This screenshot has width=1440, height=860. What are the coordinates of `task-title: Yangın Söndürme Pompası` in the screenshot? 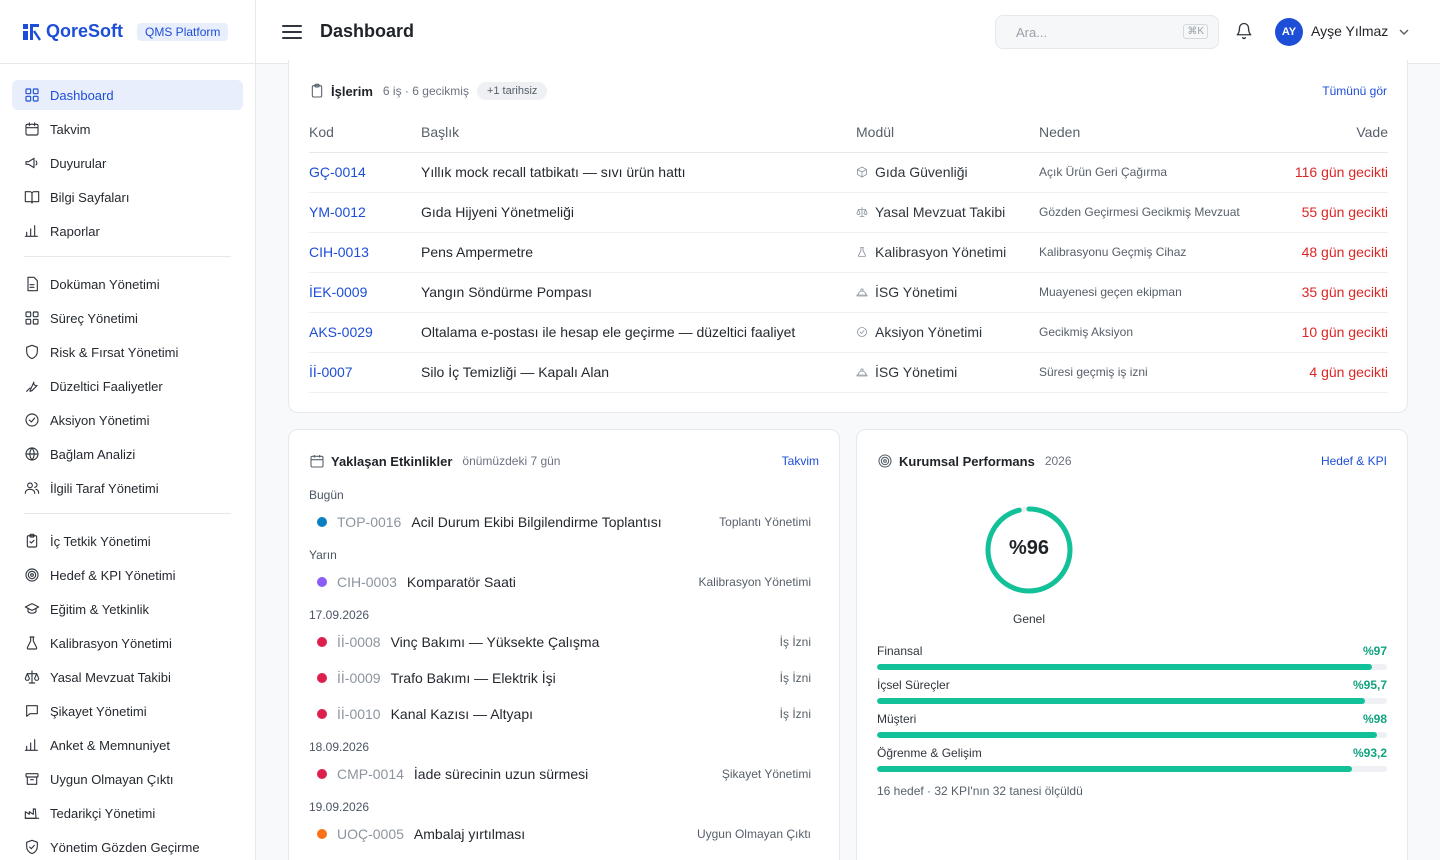 It's located at (638, 292).